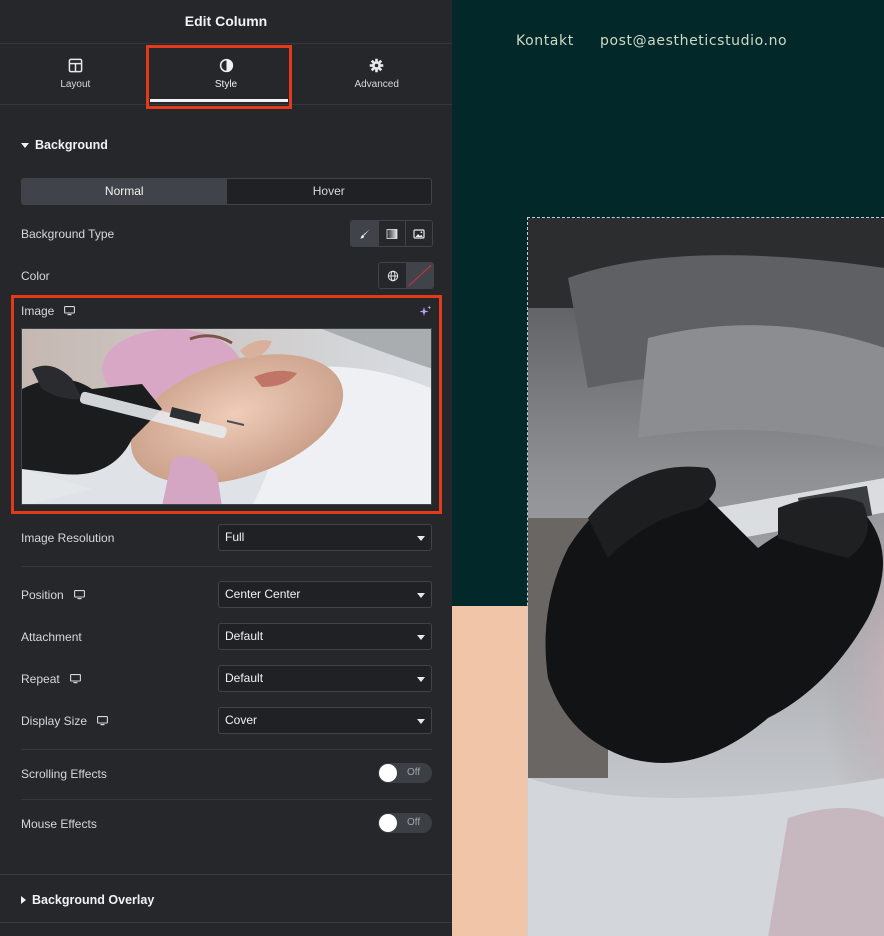 This screenshot has width=884, height=936. I want to click on attachment-select: Default, so click(325, 636).